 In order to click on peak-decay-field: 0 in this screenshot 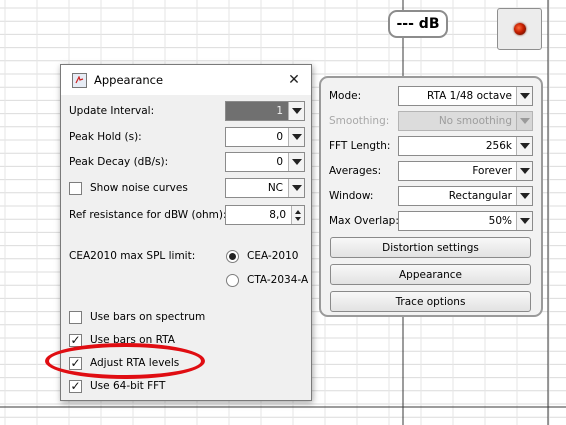, I will do `click(265, 162)`.